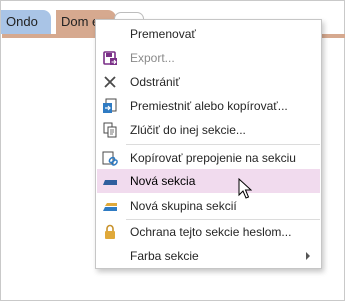 Image resolution: width=345 pixels, height=301 pixels. I want to click on menu-item-label: Farba sekcie, so click(164, 256).